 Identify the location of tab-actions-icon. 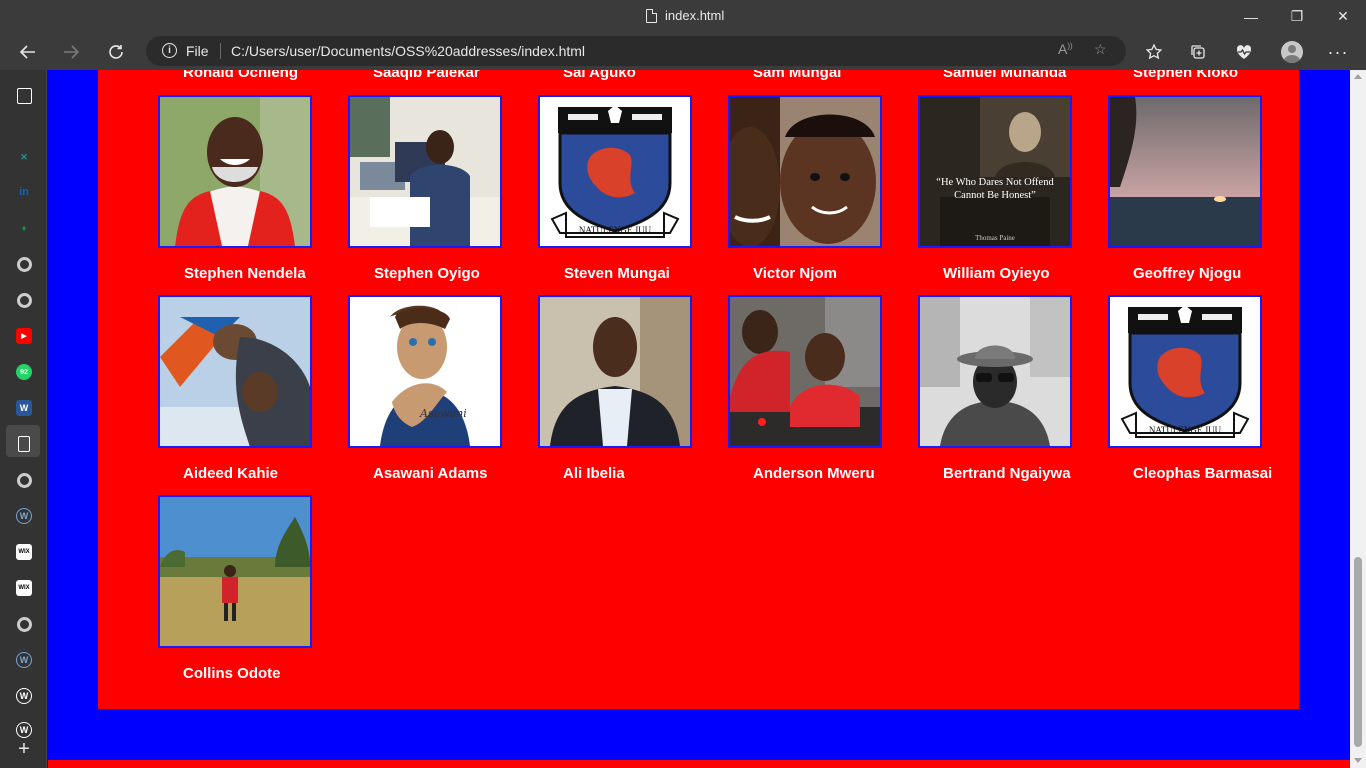
(24, 96).